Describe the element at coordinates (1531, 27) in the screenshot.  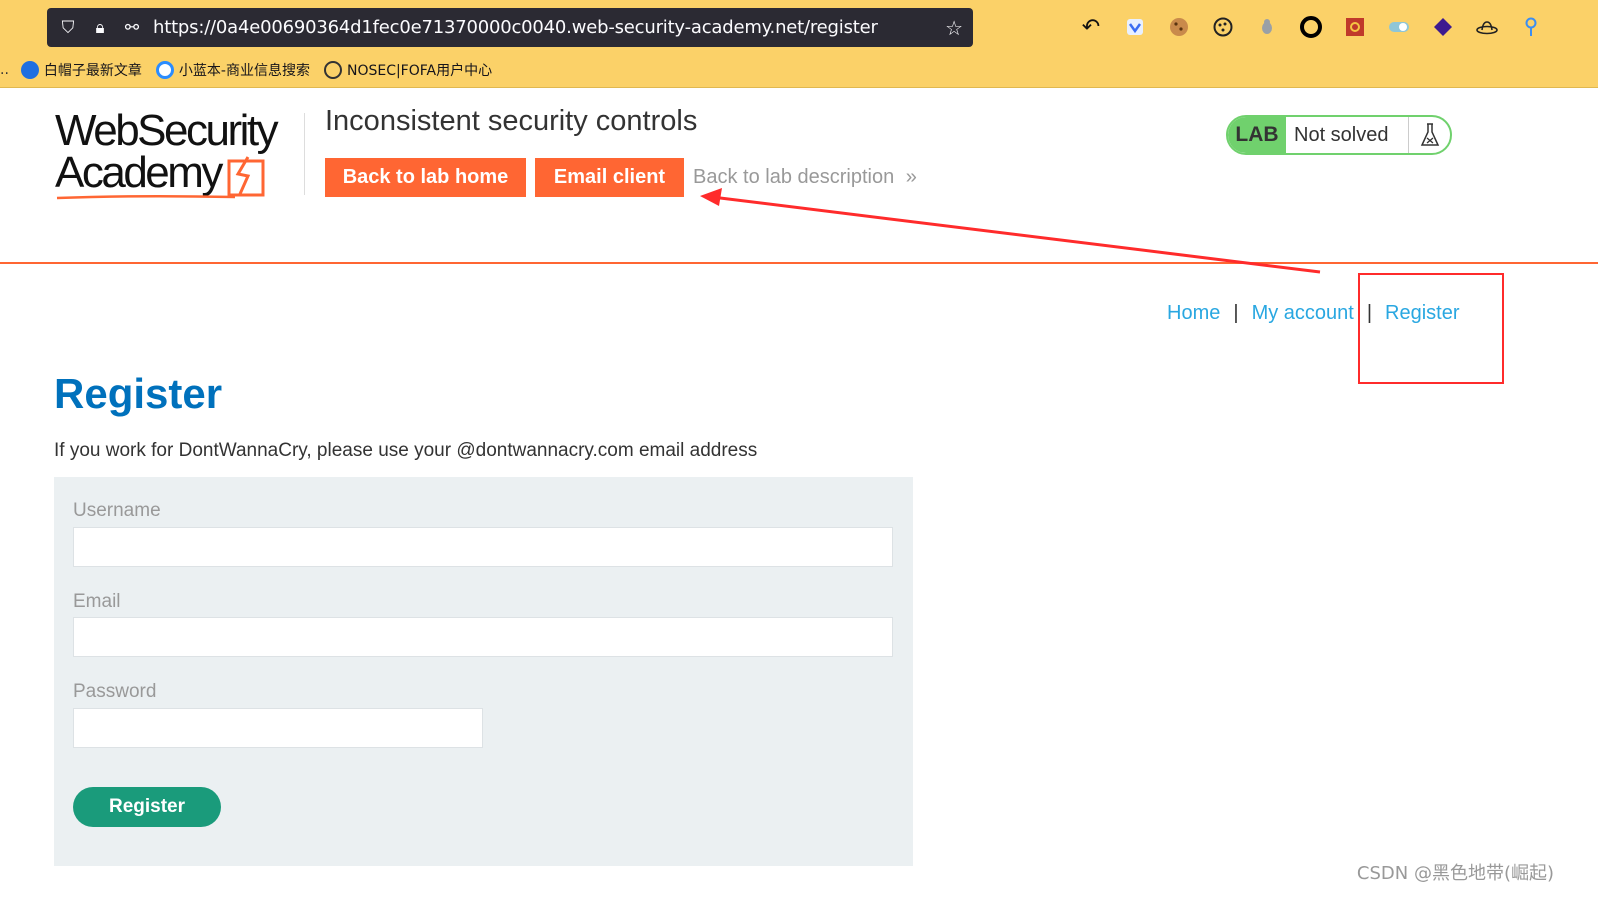
I see `pin-icon` at that location.